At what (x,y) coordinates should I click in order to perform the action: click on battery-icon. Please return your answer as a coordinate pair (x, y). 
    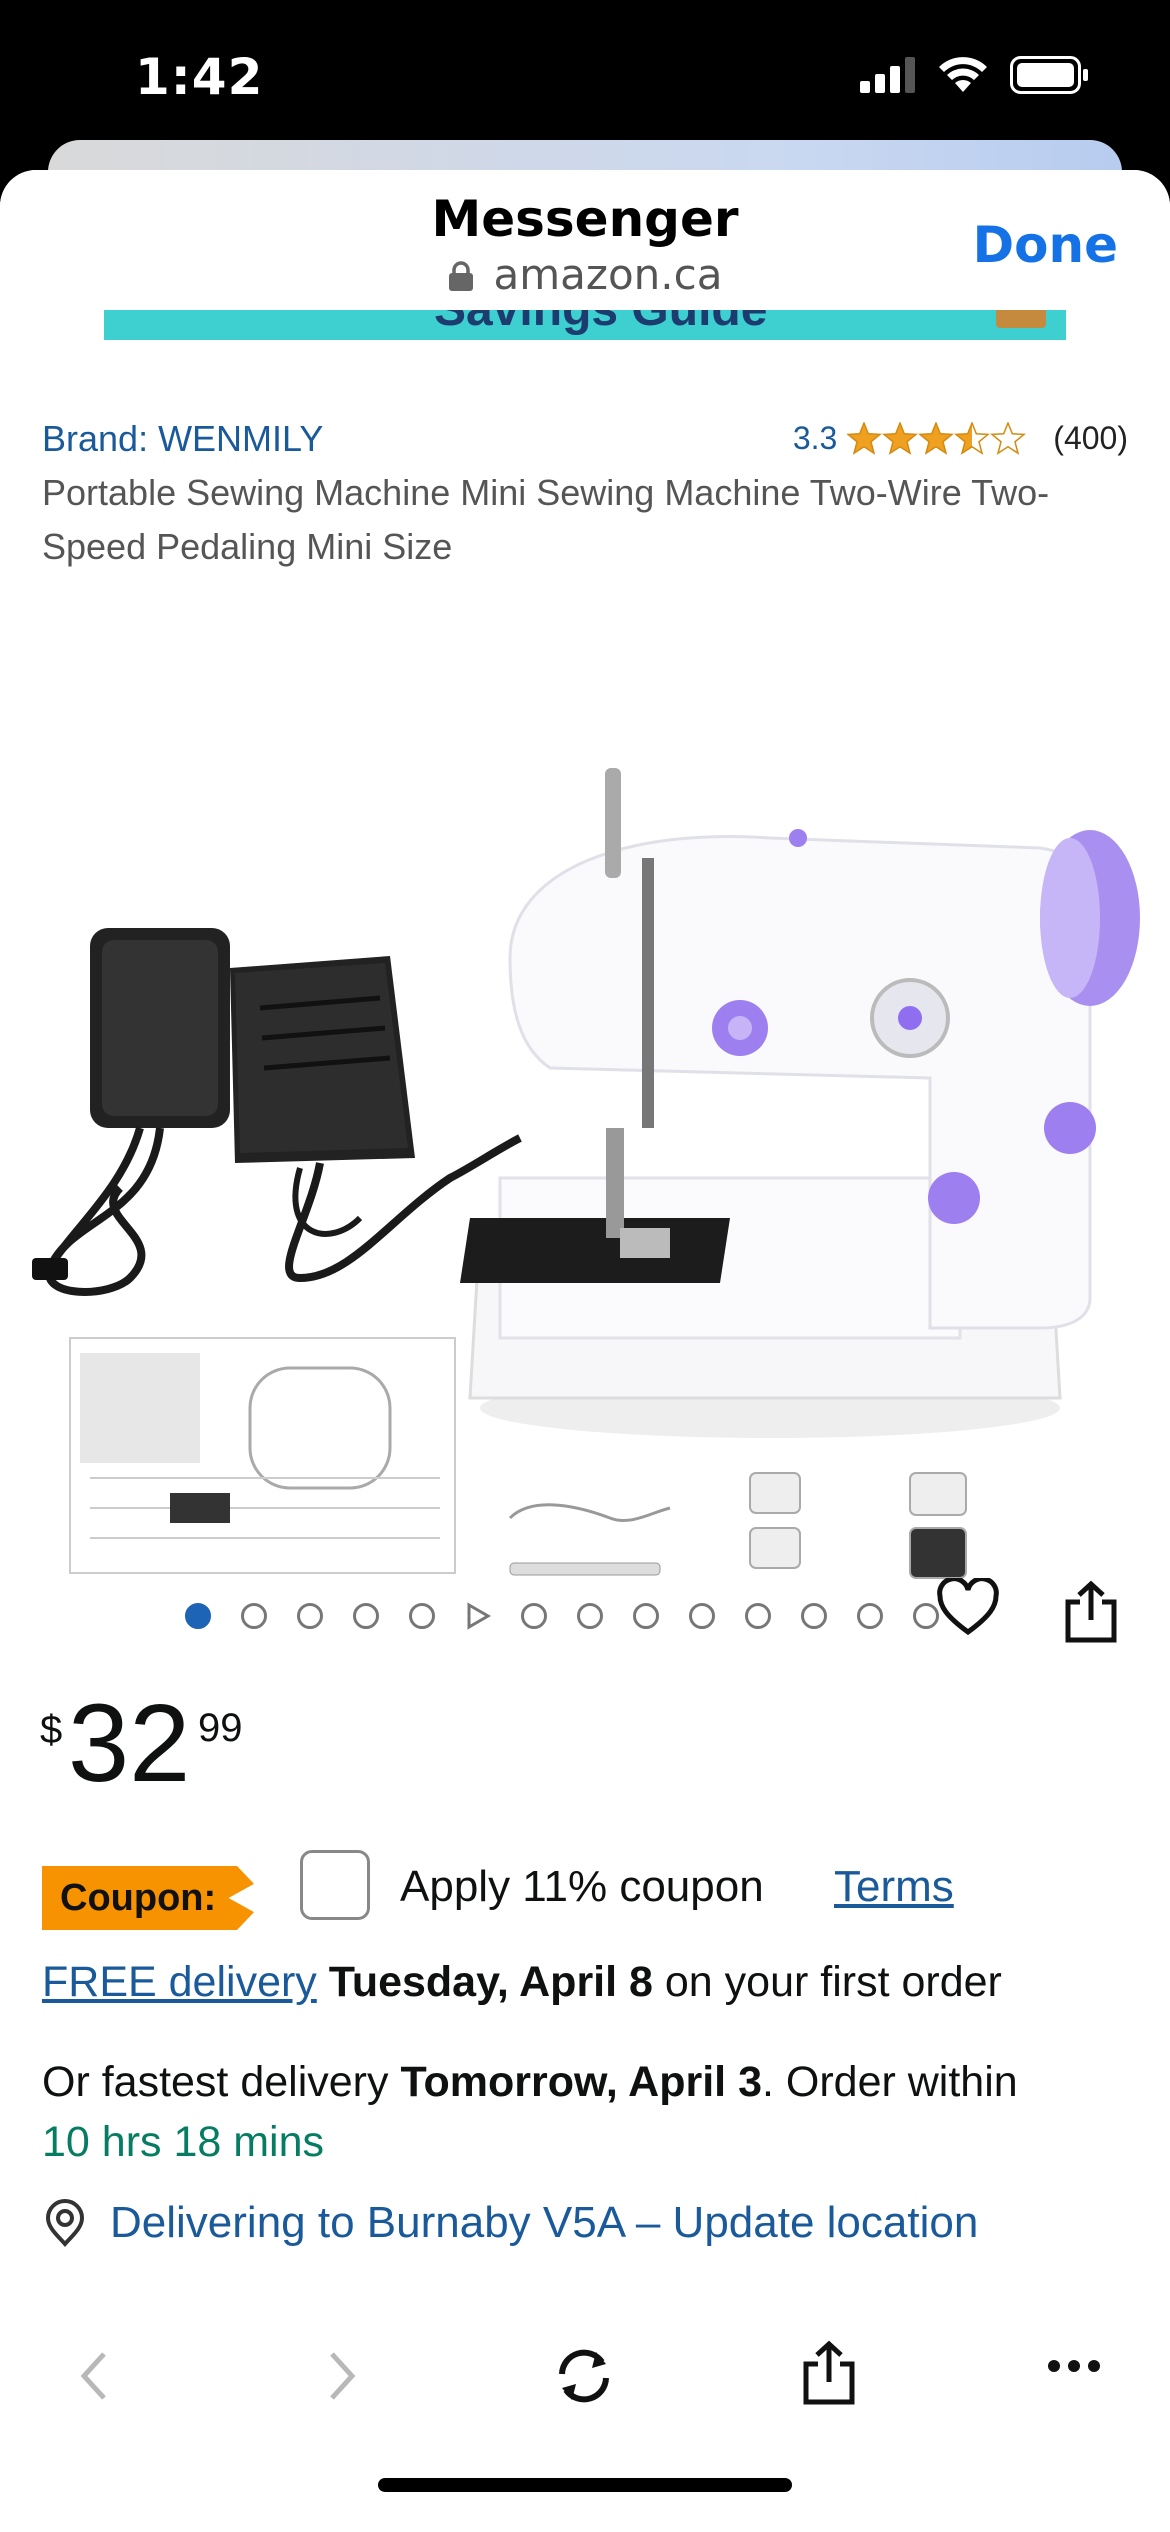
    Looking at the image, I should click on (1049, 75).